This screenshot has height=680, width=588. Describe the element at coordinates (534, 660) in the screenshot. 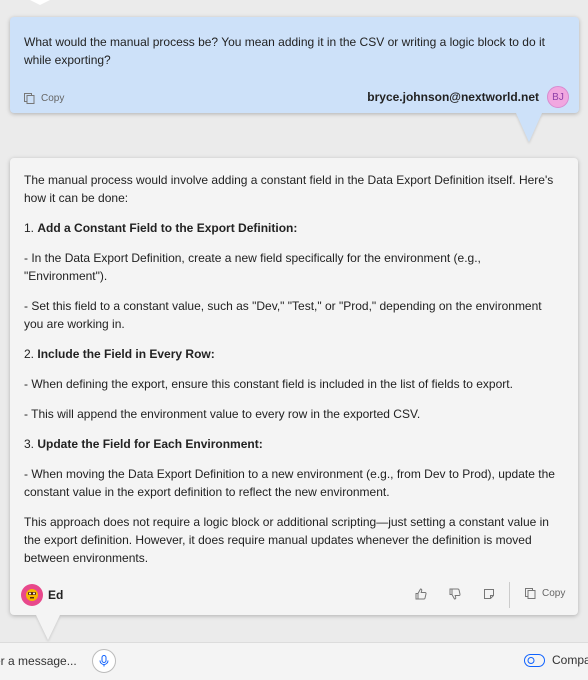

I see `toggle-icon` at that location.